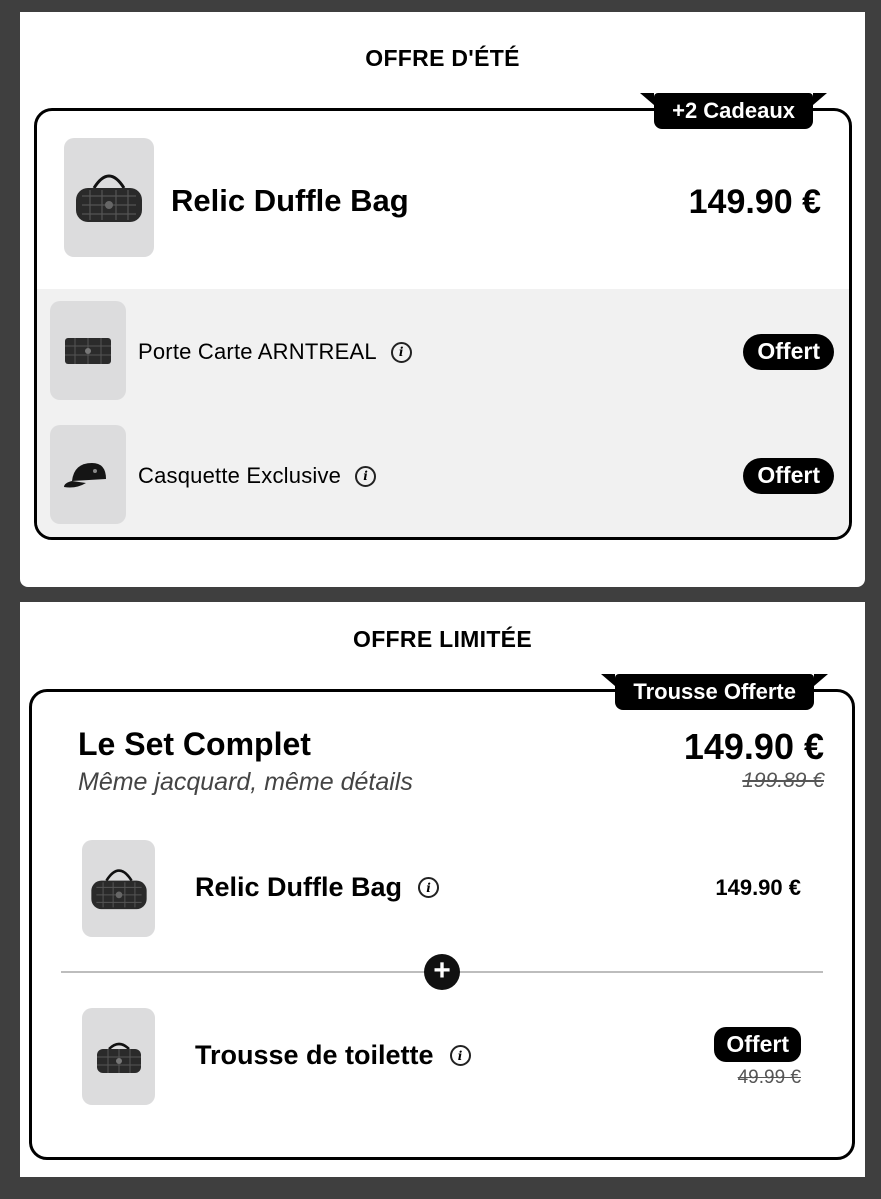 The image size is (881, 1199). I want to click on set-title: Le Set Complet, so click(194, 744).